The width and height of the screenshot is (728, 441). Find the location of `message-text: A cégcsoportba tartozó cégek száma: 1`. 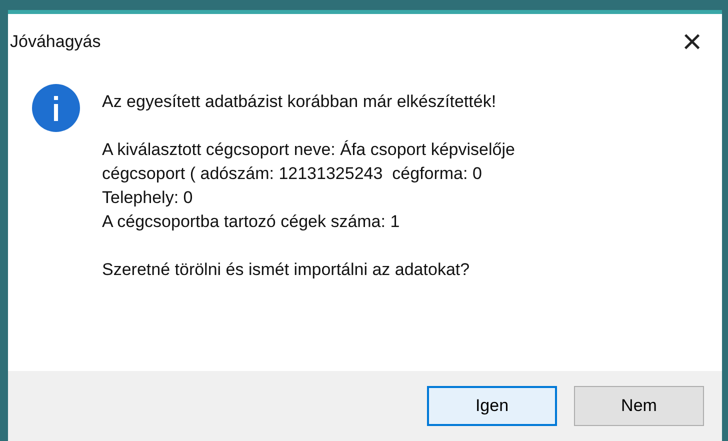

message-text: A cégcsoportba tartozó cégek száma: 1 is located at coordinates (251, 222).